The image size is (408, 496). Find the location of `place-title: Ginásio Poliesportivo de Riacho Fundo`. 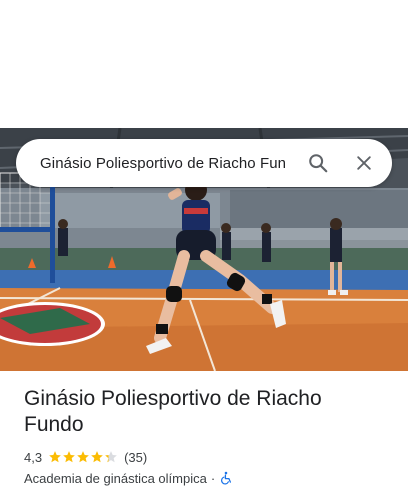

place-title: Ginásio Poliesportivo de Riacho Fundo is located at coordinates (173, 411).